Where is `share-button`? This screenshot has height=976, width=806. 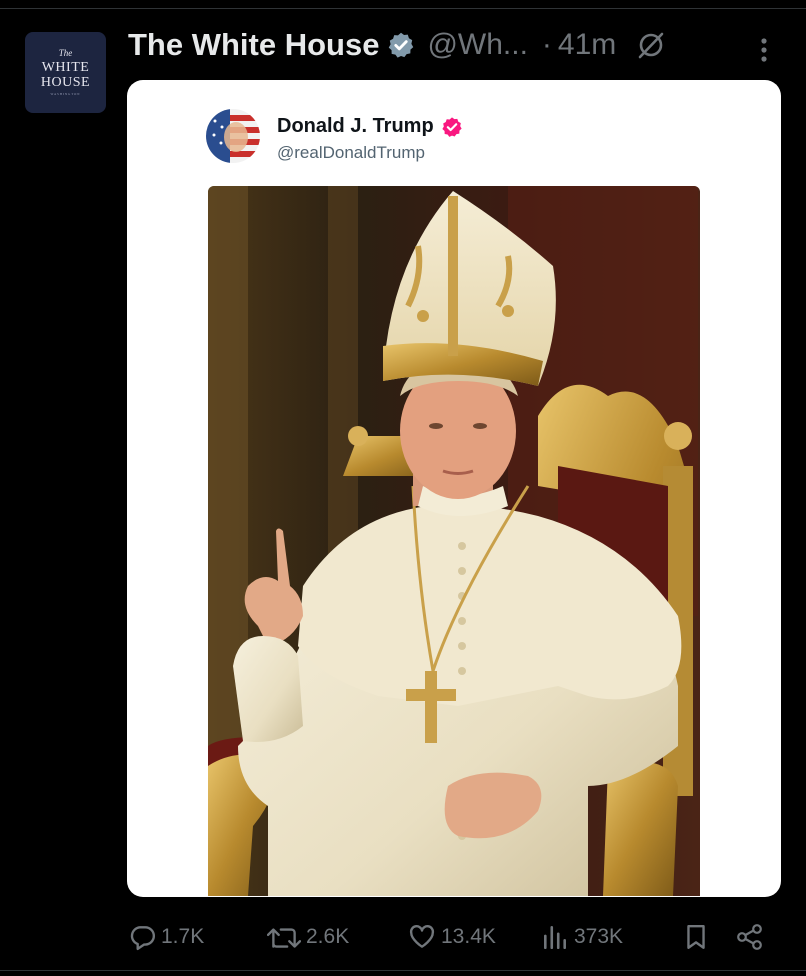
share-button is located at coordinates (750, 937).